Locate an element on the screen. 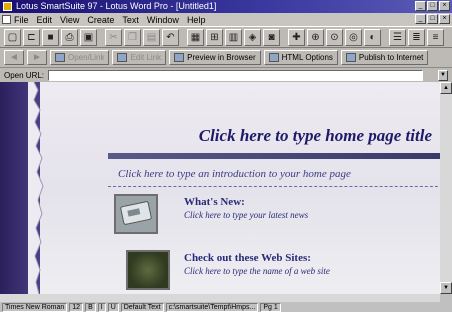 This screenshot has height=312, width=452. open-url-label: Open URL: is located at coordinates (24, 75).